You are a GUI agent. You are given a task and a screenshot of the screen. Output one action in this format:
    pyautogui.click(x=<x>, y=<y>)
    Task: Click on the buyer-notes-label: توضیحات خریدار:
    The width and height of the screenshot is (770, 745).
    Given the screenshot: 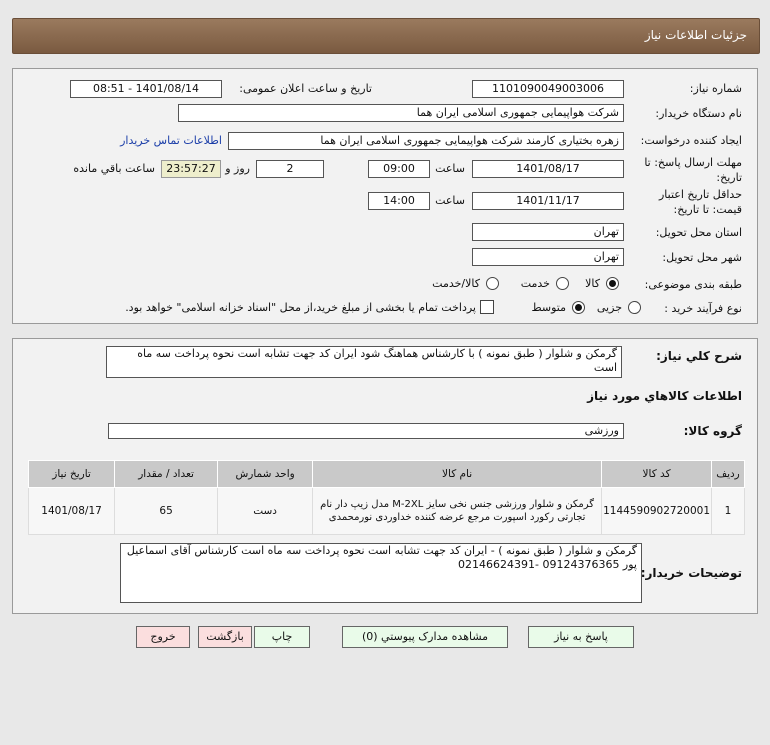 What is the action you would take?
    pyautogui.click(x=691, y=573)
    